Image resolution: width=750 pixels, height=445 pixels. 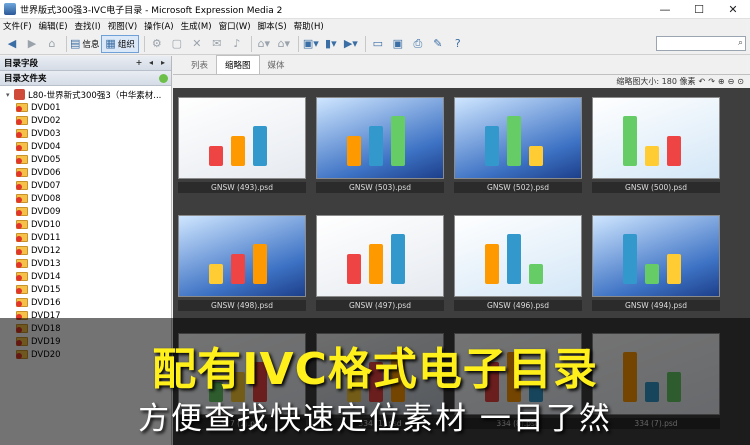 What do you see at coordinates (518, 187) in the screenshot?
I see `thumbnail-label: GNSW (502).psd` at bounding box center [518, 187].